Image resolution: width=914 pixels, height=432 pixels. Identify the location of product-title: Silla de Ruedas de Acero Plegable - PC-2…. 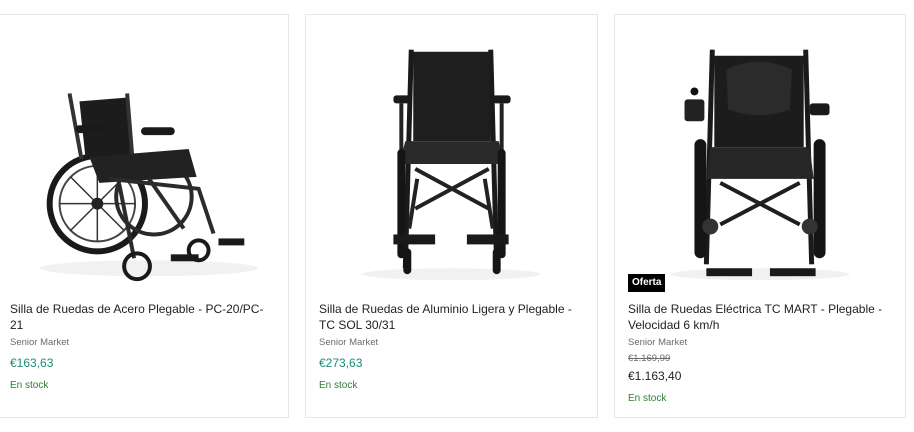
(143, 317).